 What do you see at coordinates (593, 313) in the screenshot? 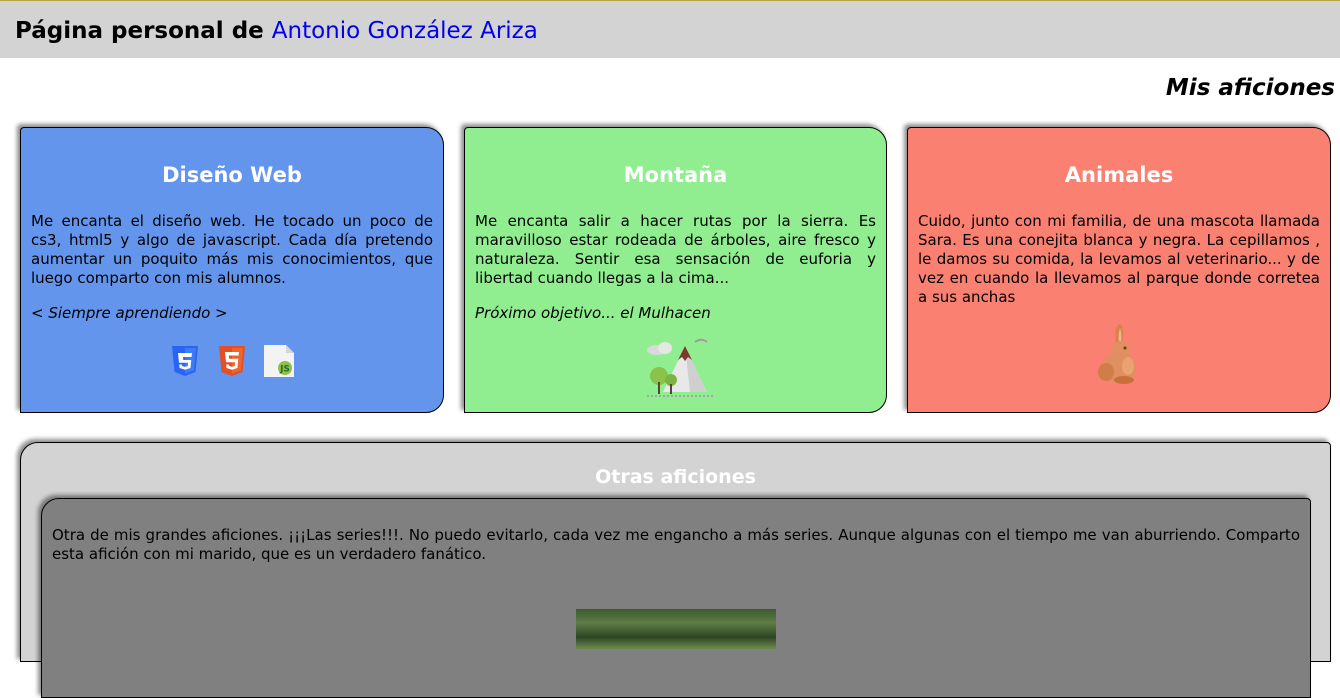
I see `card-motto: Próximo objetivo... el Mulhacen` at bounding box center [593, 313].